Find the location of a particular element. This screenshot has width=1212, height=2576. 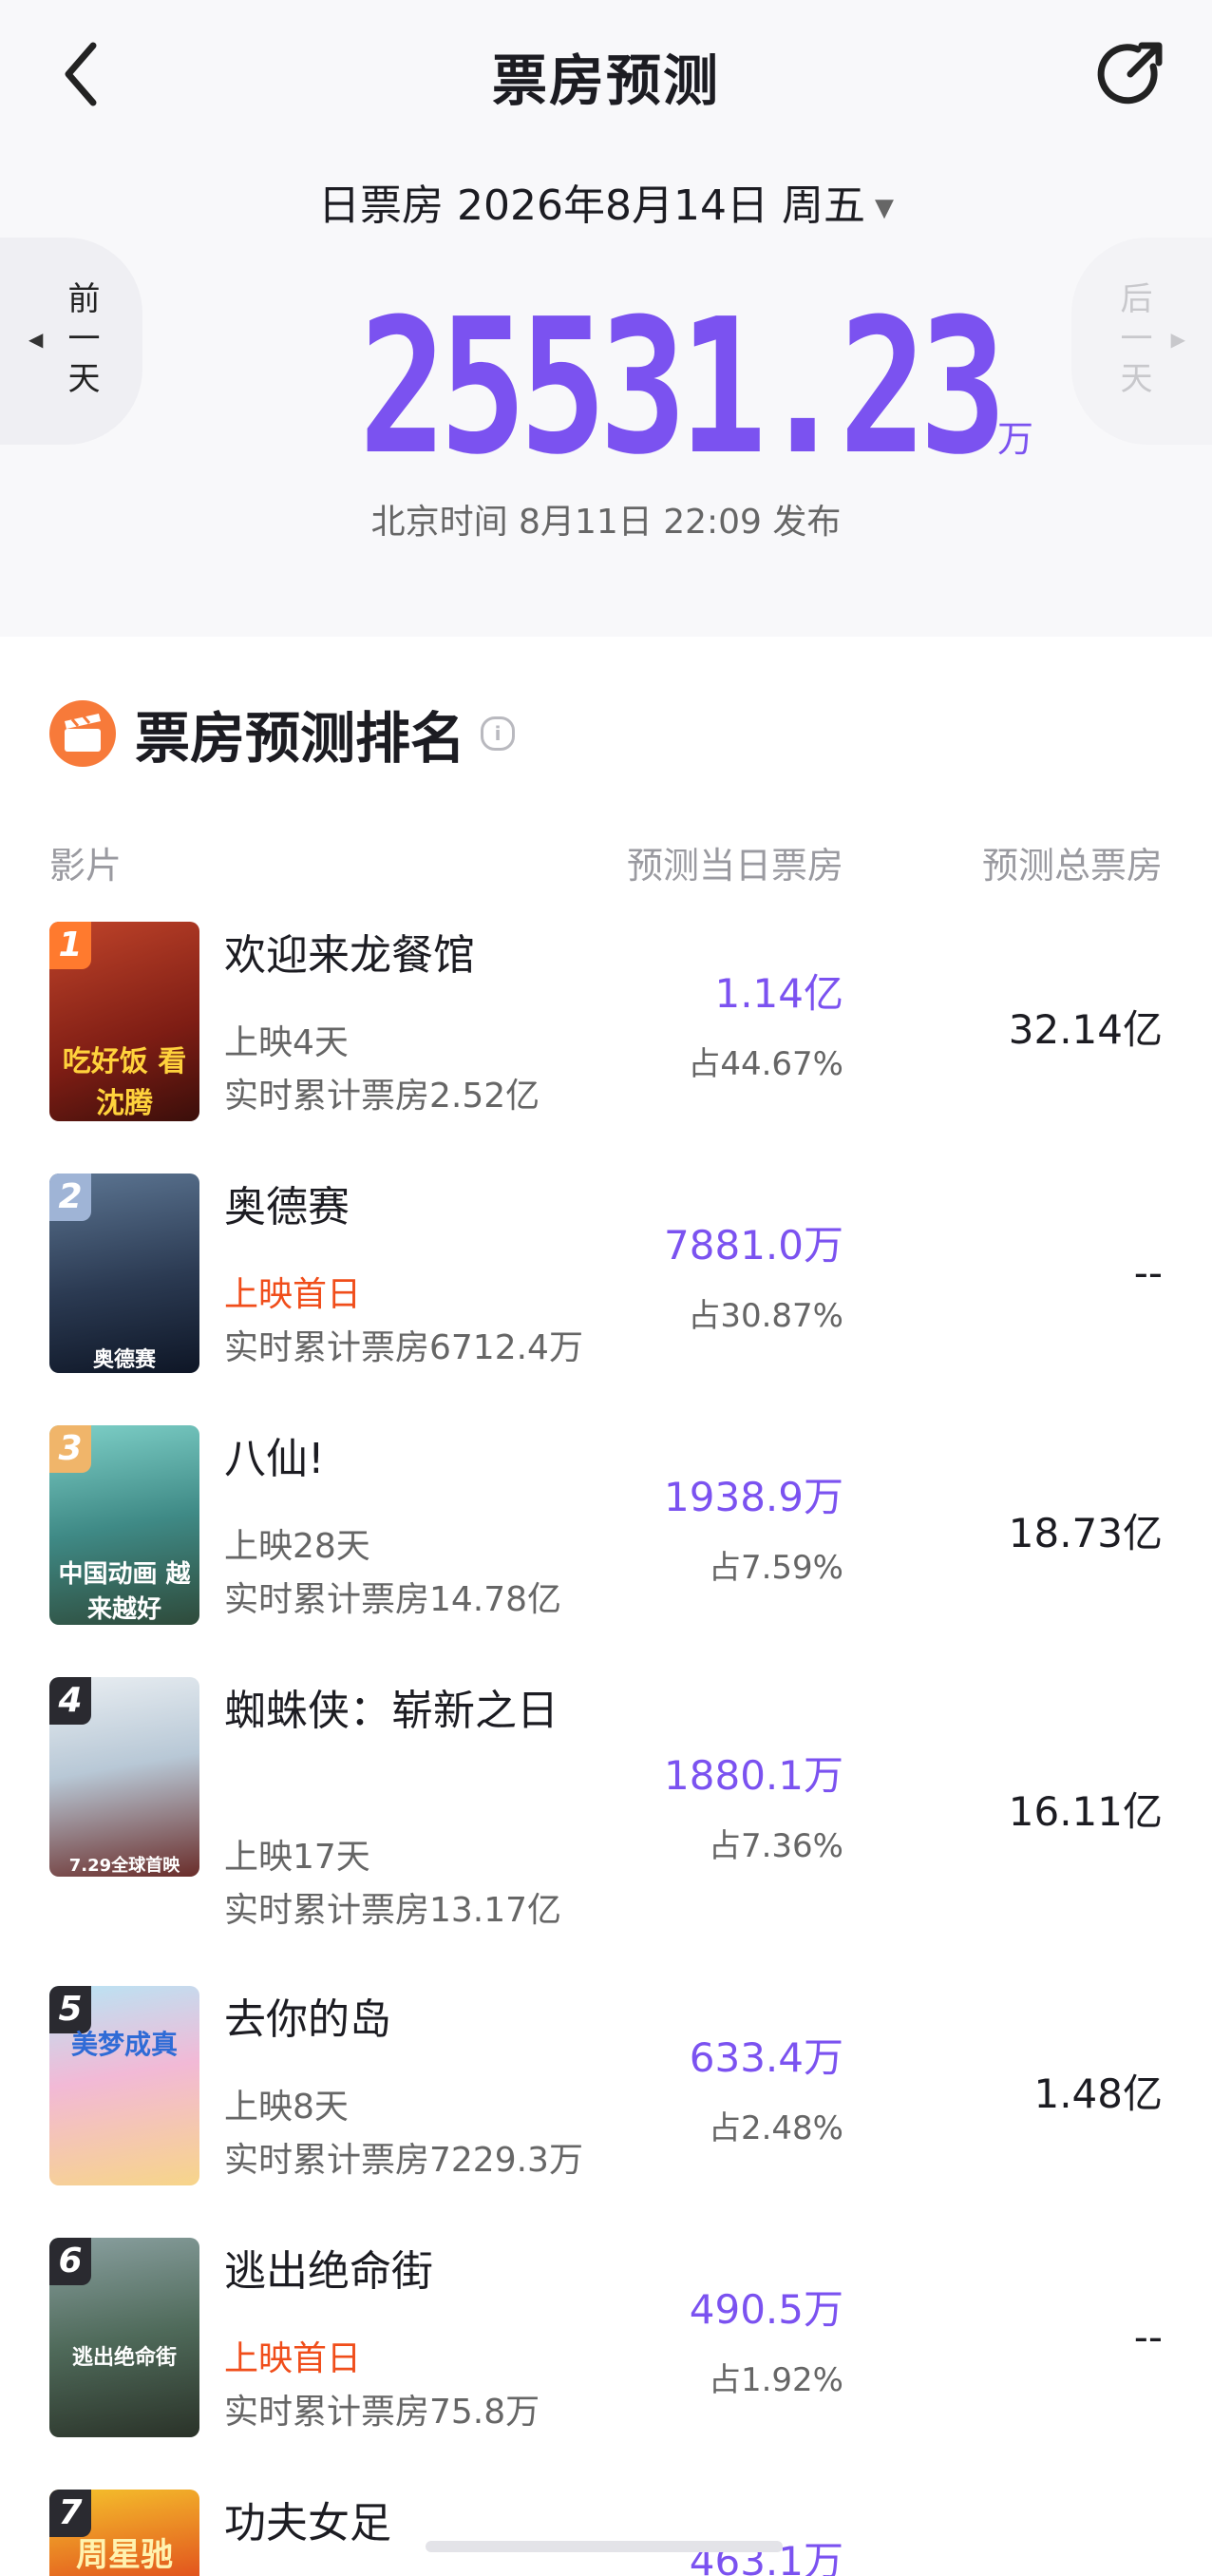

release-days: 上映4天 is located at coordinates (286, 1042).